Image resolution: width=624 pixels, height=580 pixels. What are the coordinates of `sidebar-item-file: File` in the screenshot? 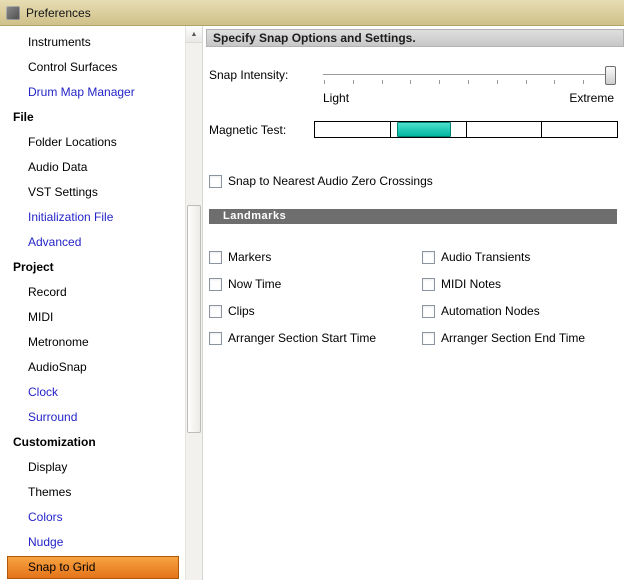 It's located at (23, 117).